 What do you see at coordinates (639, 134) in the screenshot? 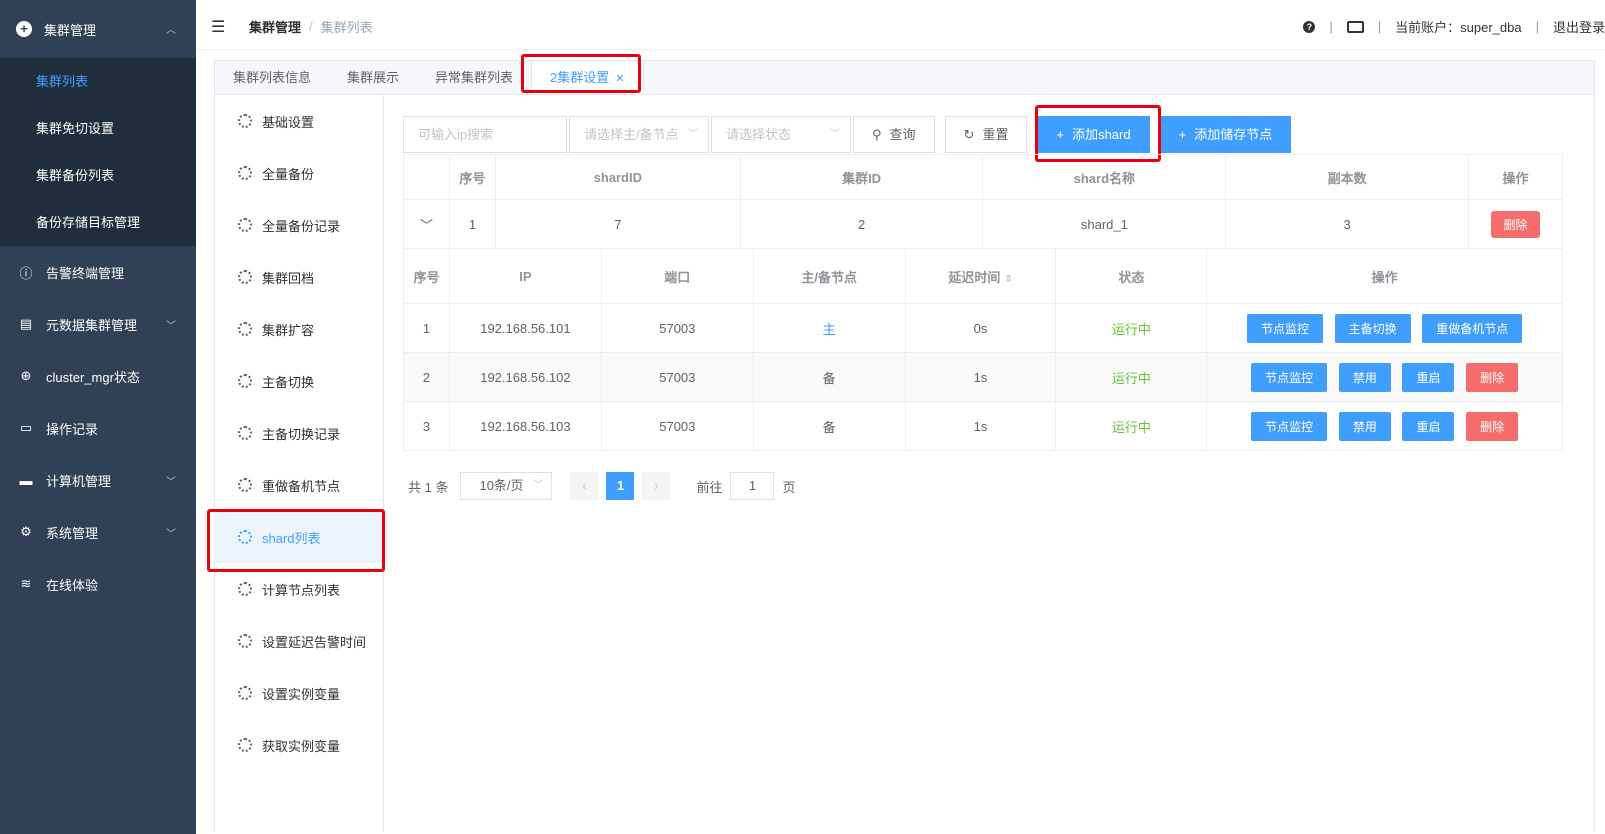
I see `role-select: 请选择主/备节点 ﹀` at bounding box center [639, 134].